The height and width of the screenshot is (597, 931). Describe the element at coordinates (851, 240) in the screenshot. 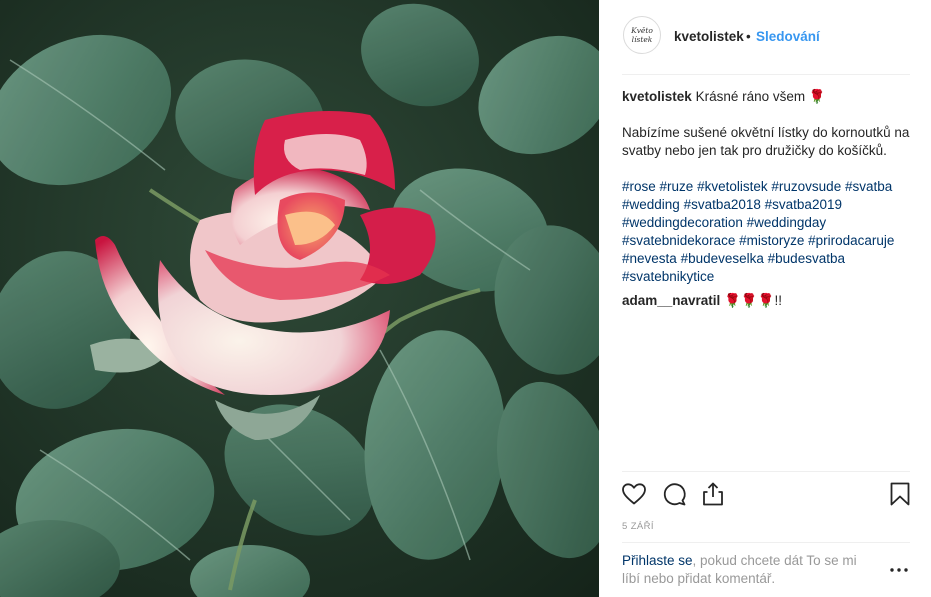

I see `hashtag-link: #prirodacaruje` at that location.